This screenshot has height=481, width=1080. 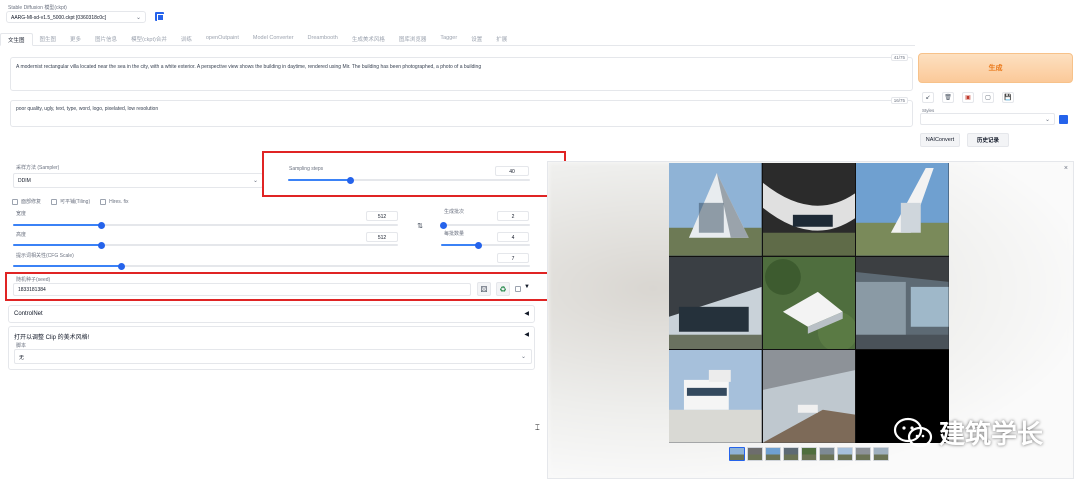 I want to click on watermark: 建筑学长, so click(x=968, y=432).